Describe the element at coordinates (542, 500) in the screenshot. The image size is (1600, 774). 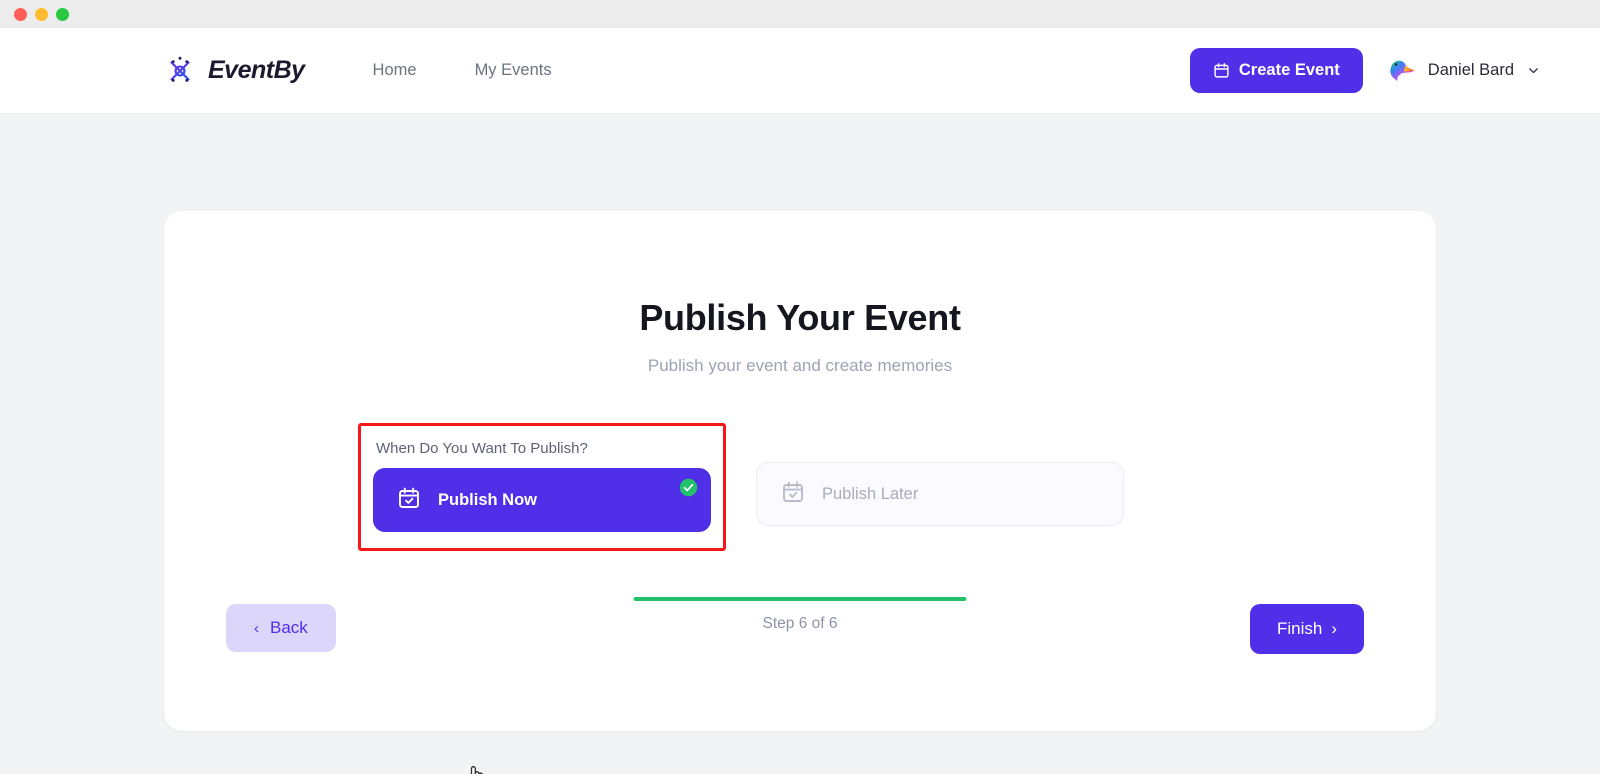
I see `publish-now-option: Publish Now` at that location.